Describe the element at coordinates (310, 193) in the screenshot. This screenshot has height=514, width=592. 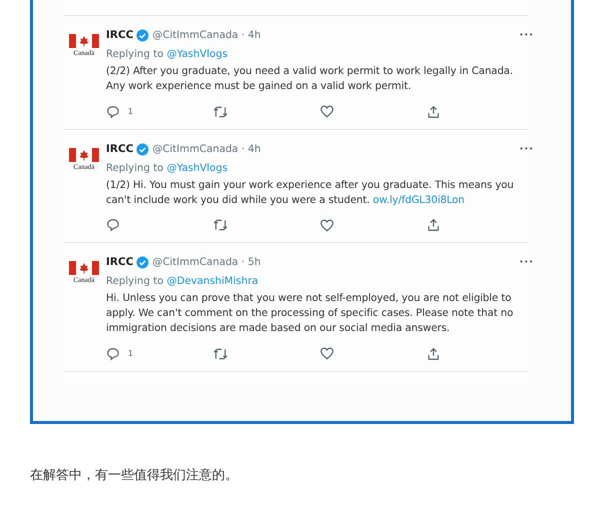
I see `tweet-text: (1/2) Hi. You must gain your work experience after you graduate. This means you can't include work you did while you were a student. ow.ly/fdGL30i8Lon` at that location.